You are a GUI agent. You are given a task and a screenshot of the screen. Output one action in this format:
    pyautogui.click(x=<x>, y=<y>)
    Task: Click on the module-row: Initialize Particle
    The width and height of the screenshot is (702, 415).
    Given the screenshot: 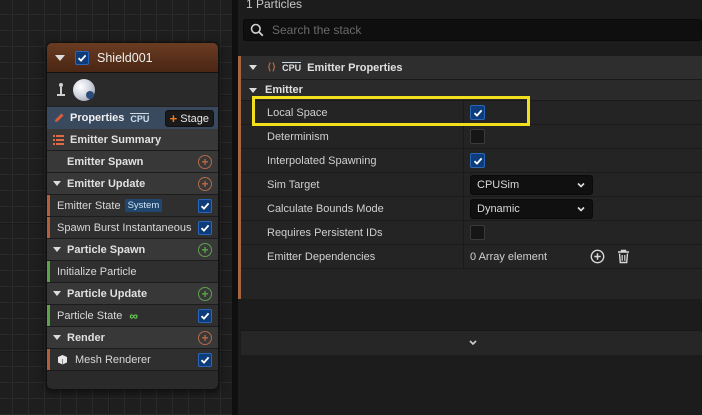 What is the action you would take?
    pyautogui.click(x=132, y=272)
    